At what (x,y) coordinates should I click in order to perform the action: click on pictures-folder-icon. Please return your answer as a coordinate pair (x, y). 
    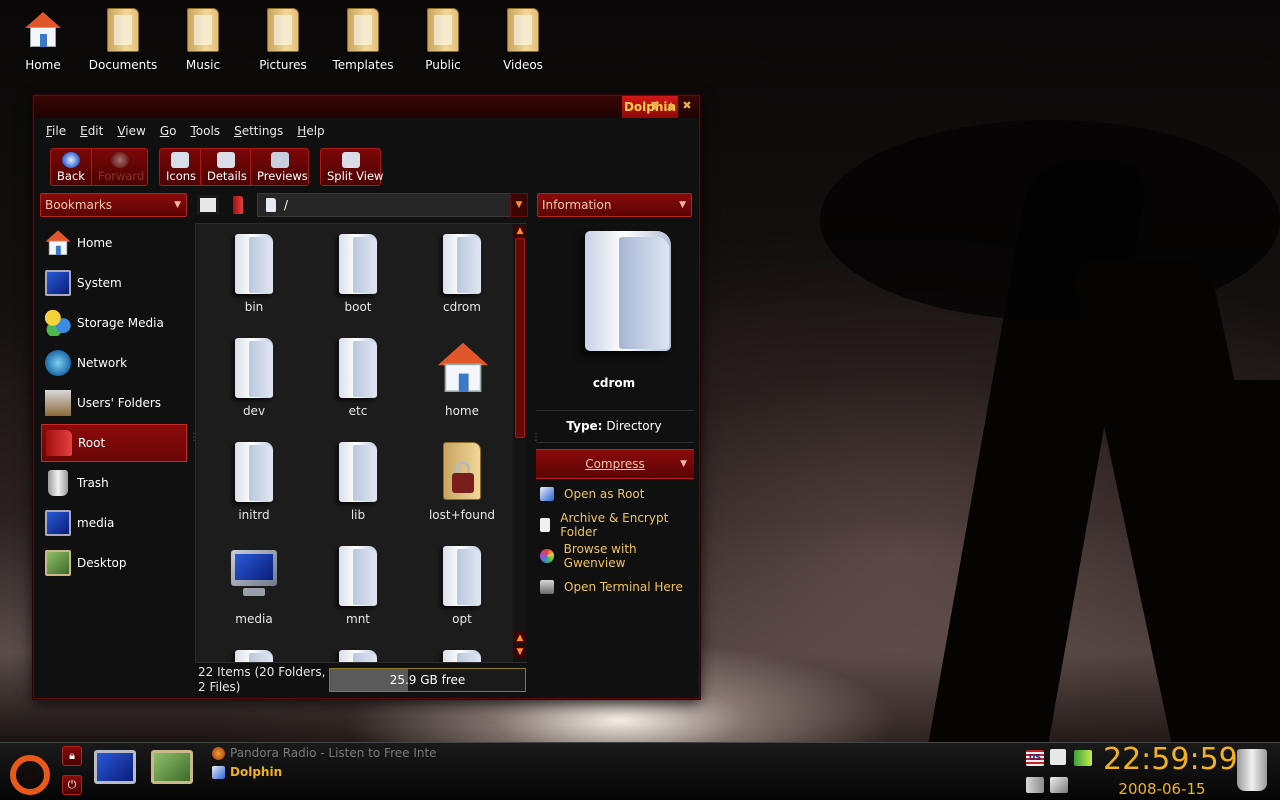
    Looking at the image, I should click on (283, 30).